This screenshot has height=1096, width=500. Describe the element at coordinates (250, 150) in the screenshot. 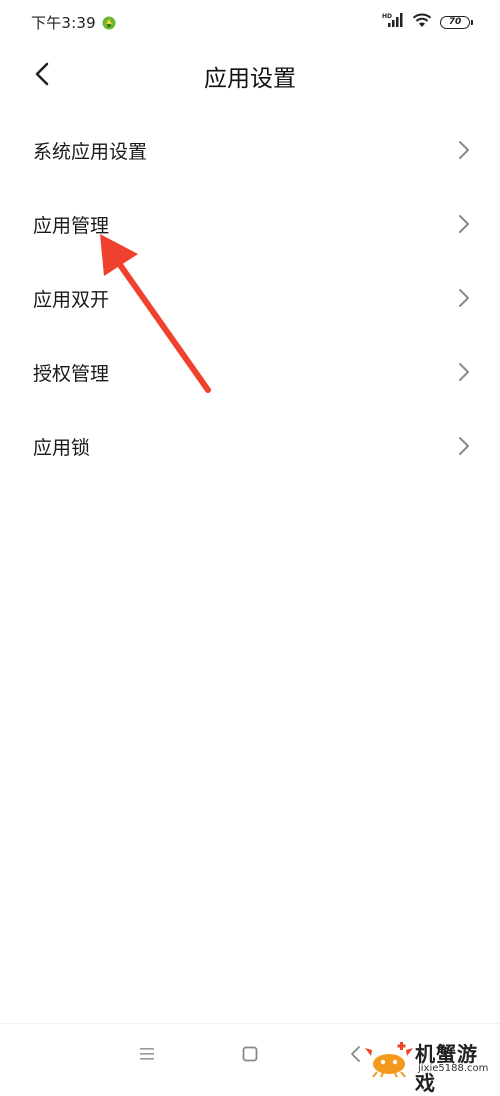

I see `list-item-system-app-settings: 系统应用设置` at that location.